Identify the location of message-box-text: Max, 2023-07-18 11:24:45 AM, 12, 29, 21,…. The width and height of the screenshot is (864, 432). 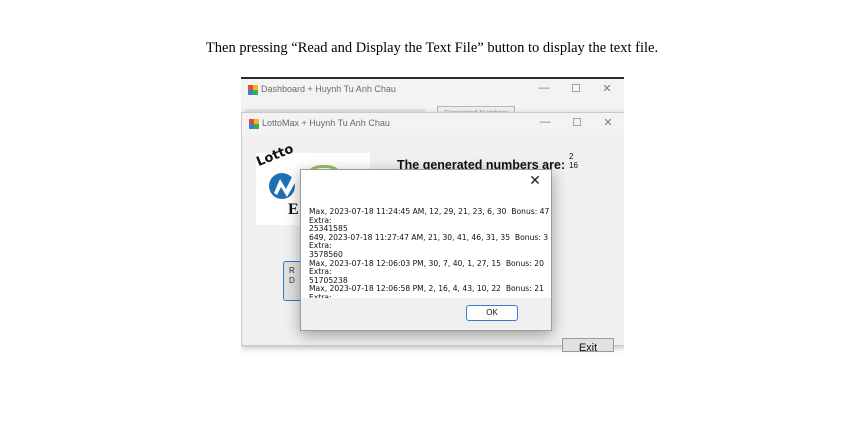
(429, 258).